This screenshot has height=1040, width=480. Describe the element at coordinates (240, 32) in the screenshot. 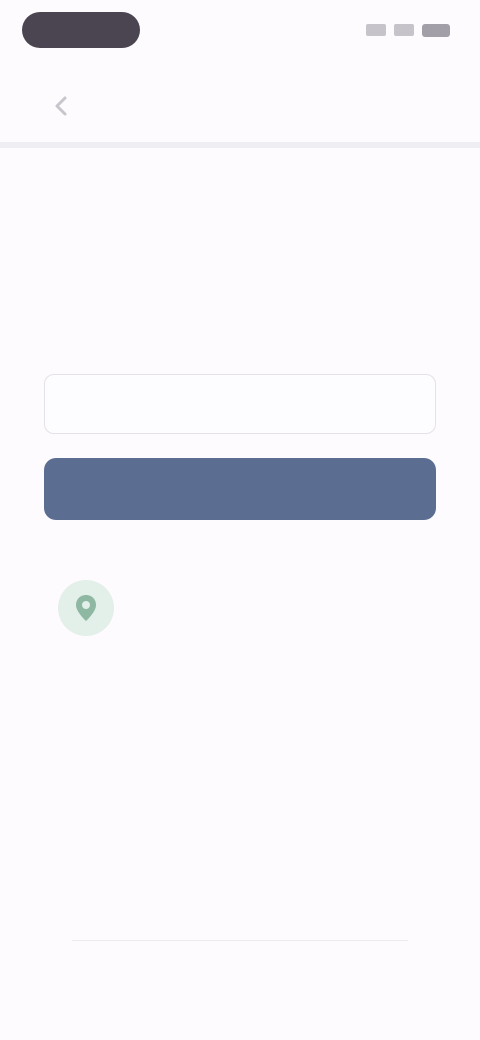

I see `status-bar` at that location.